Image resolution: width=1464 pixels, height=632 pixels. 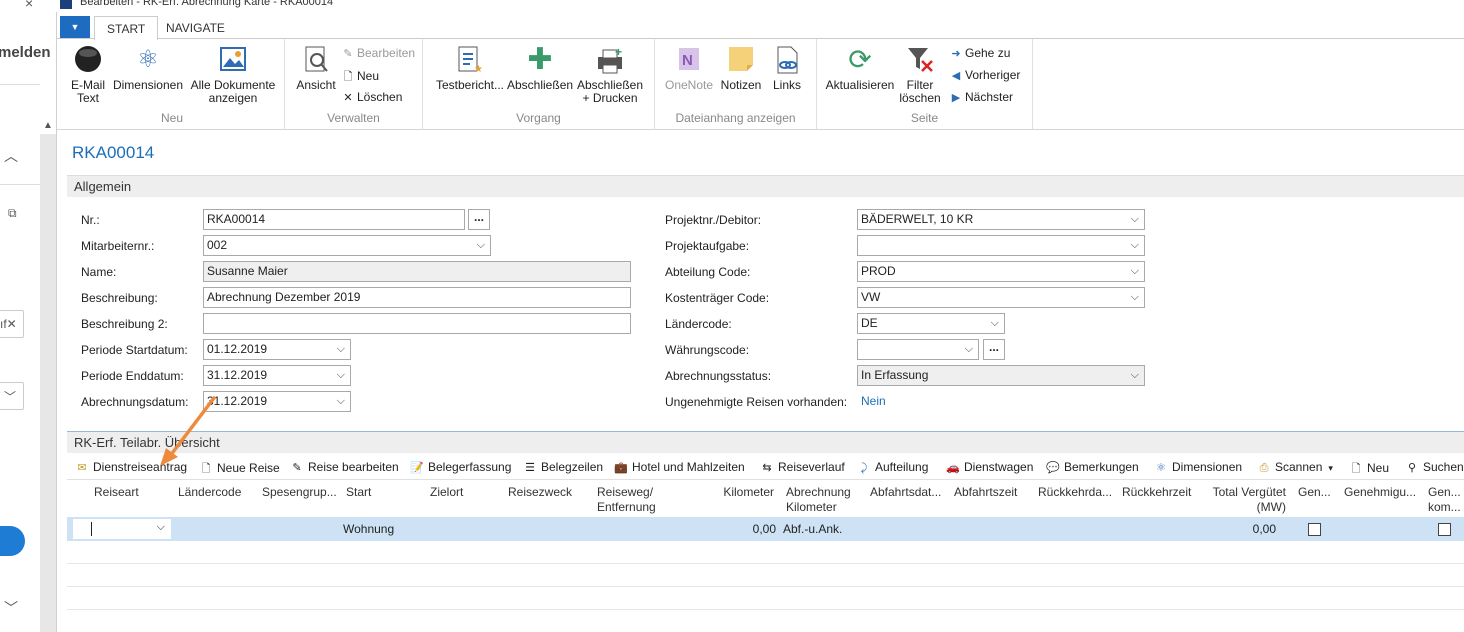 I want to click on naechster-button: ▶ Nächster, so click(x=981, y=97).